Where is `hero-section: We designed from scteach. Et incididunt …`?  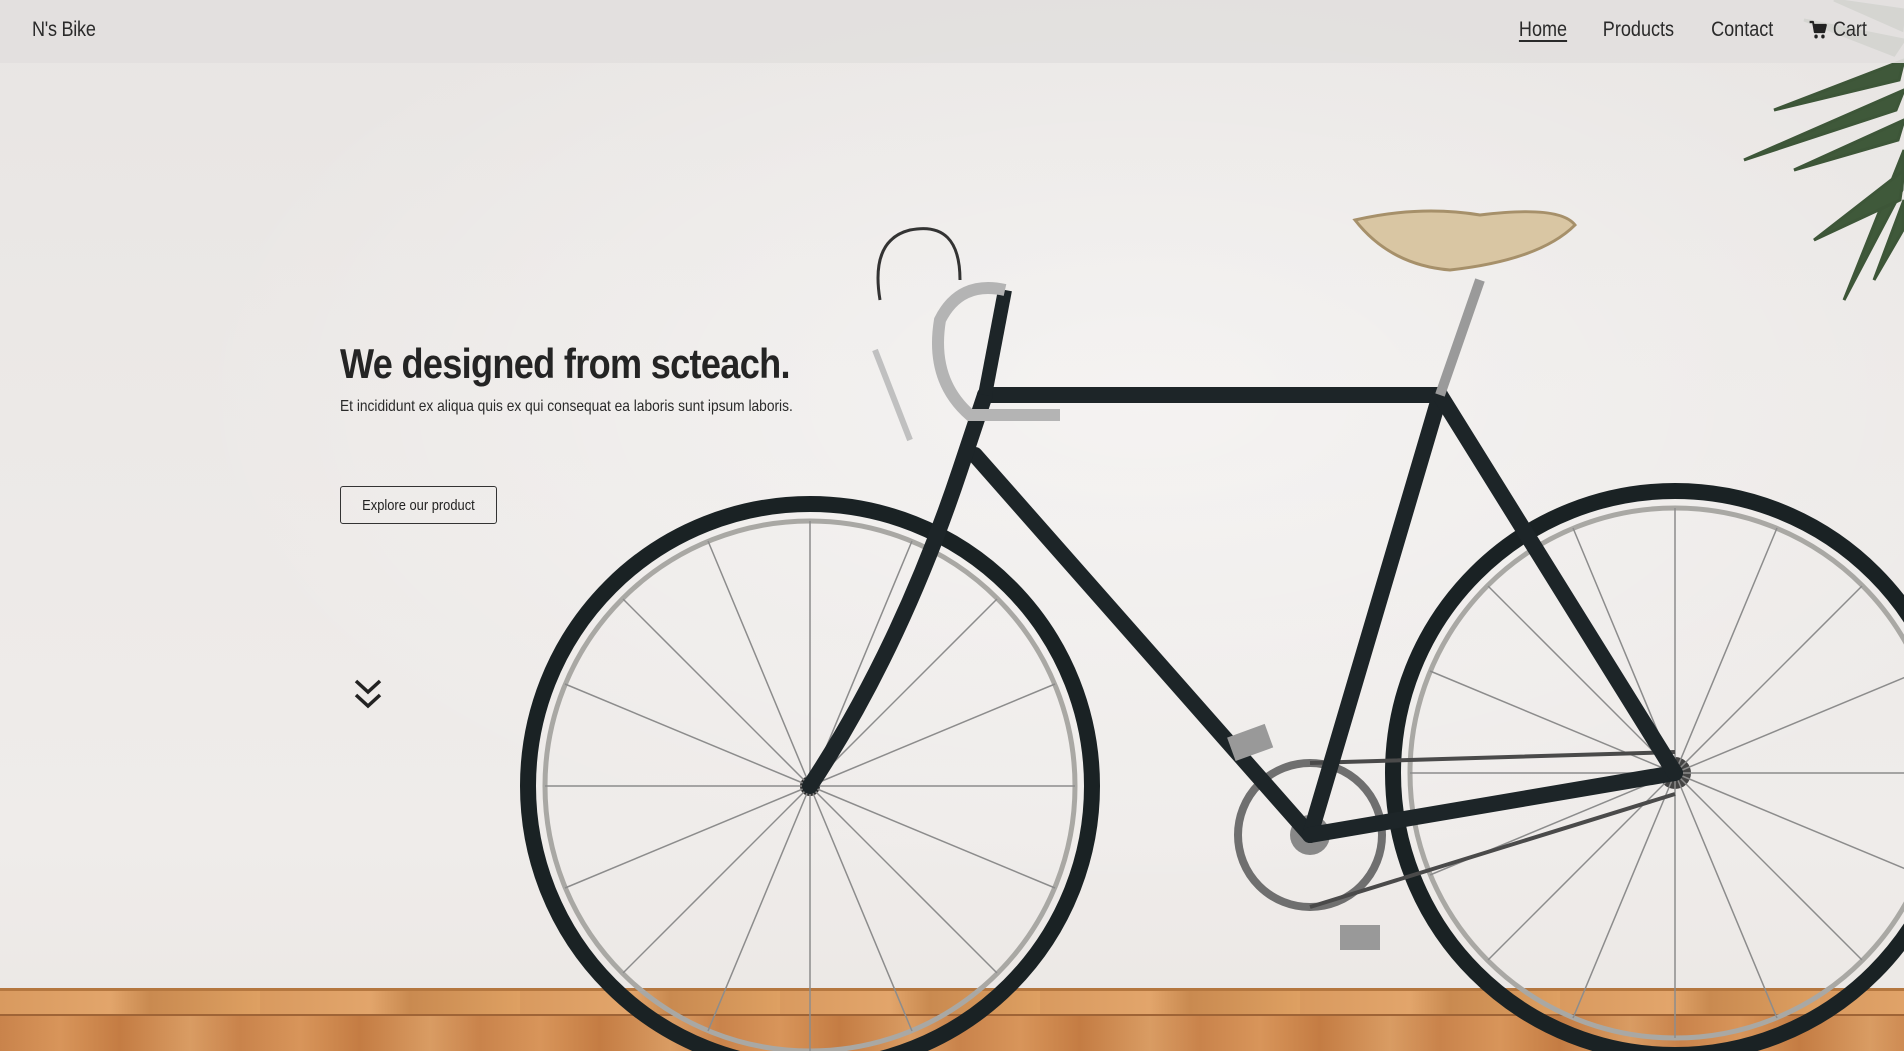
hero-section: We designed from scteach. Et incididunt … is located at coordinates (603, 378).